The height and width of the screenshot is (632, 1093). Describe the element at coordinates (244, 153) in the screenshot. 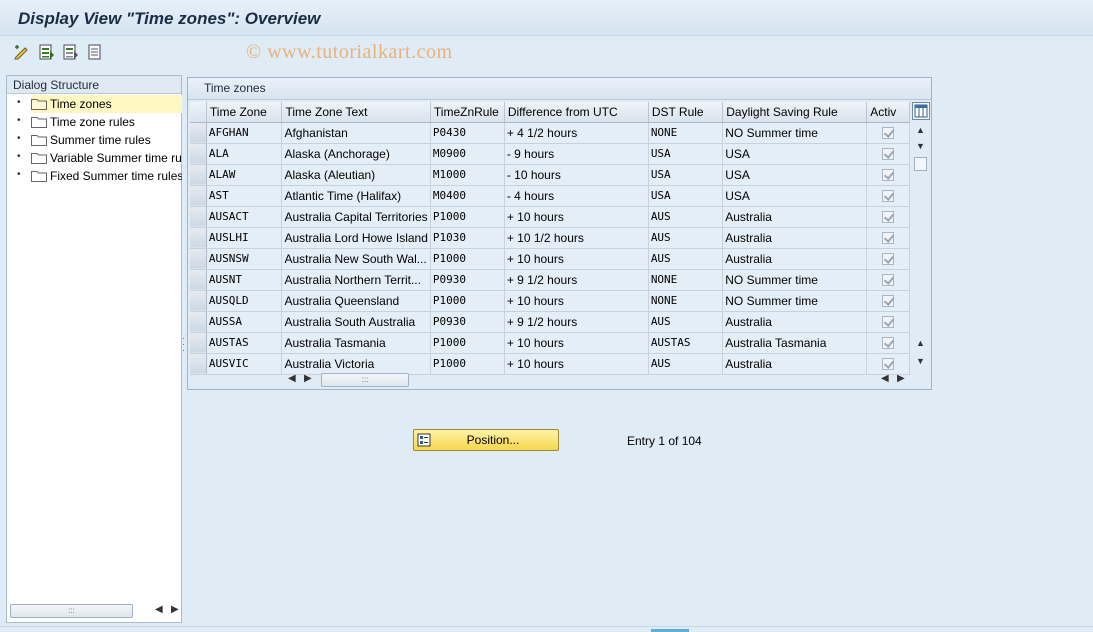

I see `cell-time-zone: ALA` at that location.